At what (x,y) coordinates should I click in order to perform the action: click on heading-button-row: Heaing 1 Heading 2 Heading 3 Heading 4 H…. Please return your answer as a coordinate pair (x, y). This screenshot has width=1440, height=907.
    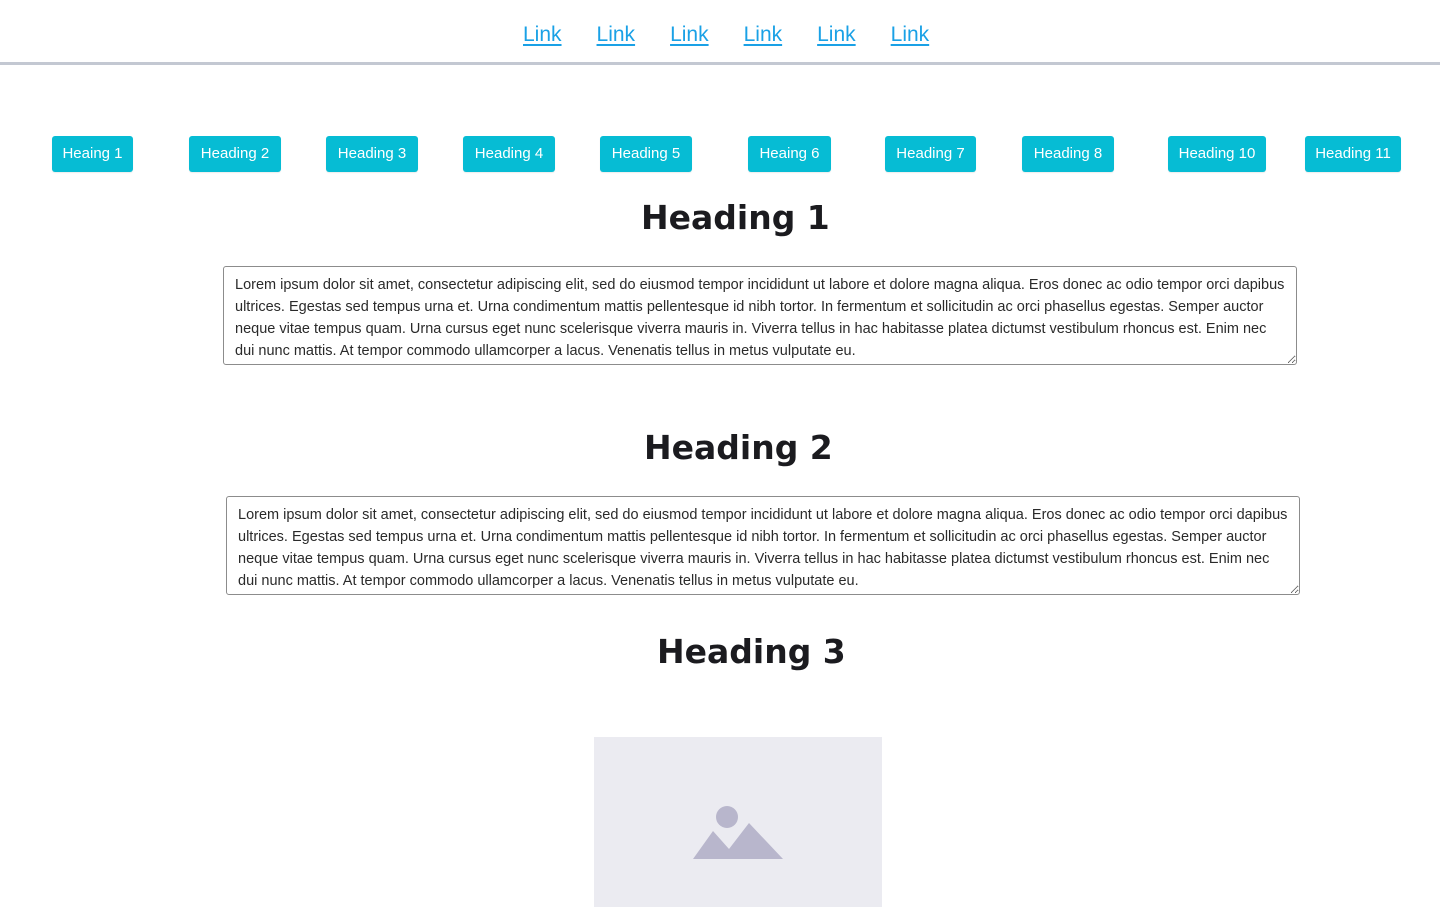
    Looking at the image, I should click on (720, 154).